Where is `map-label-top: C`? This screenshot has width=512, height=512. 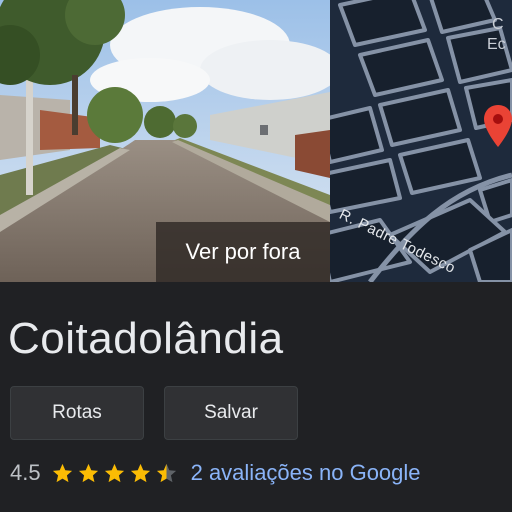
map-label-top: C is located at coordinates (498, 24).